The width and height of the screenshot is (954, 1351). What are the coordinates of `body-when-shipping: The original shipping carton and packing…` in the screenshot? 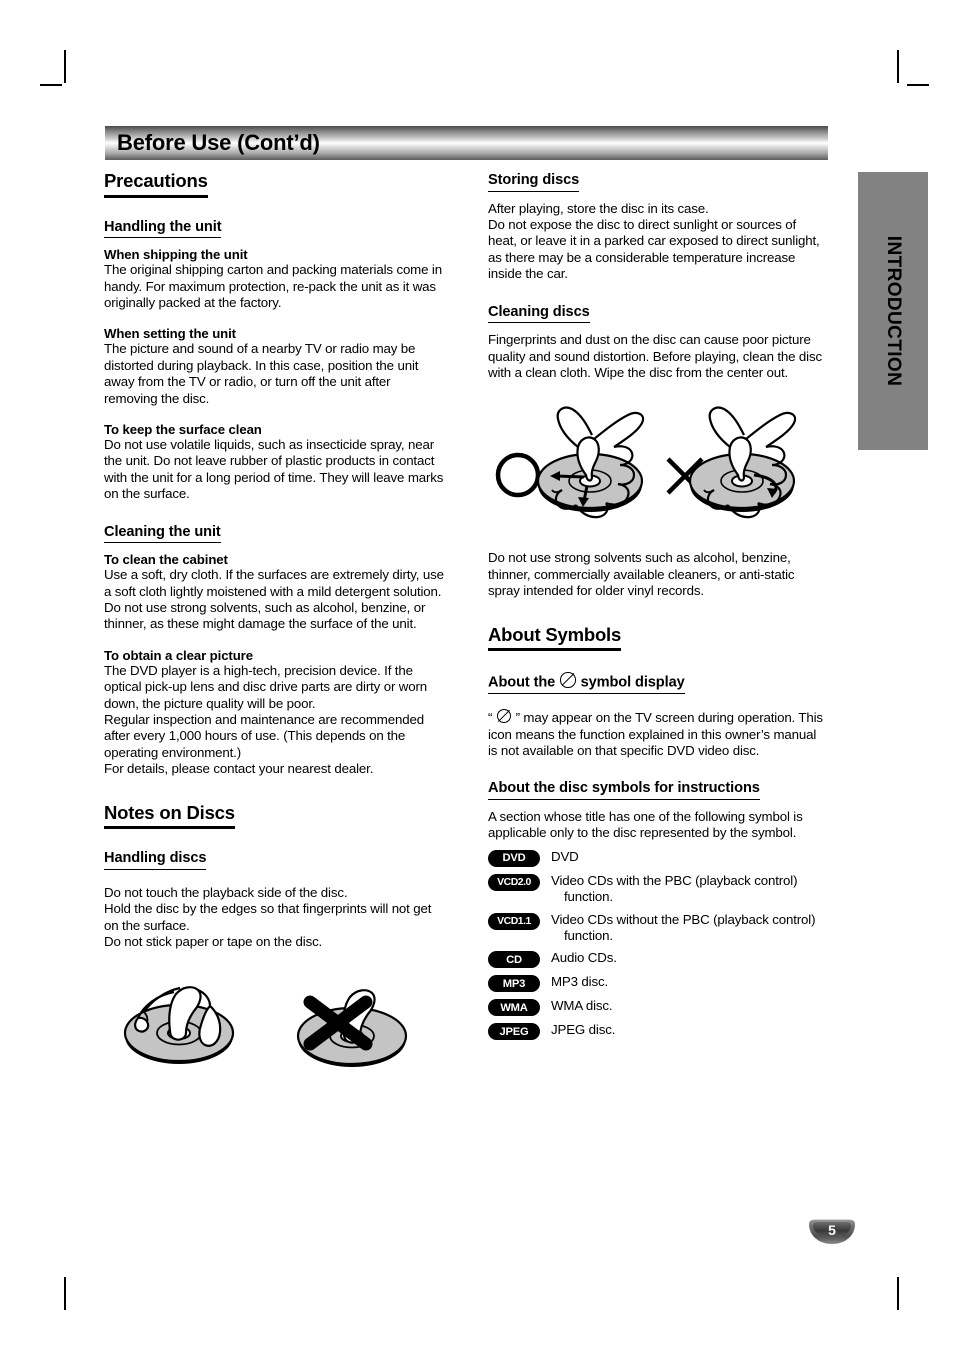 It's located at (273, 286).